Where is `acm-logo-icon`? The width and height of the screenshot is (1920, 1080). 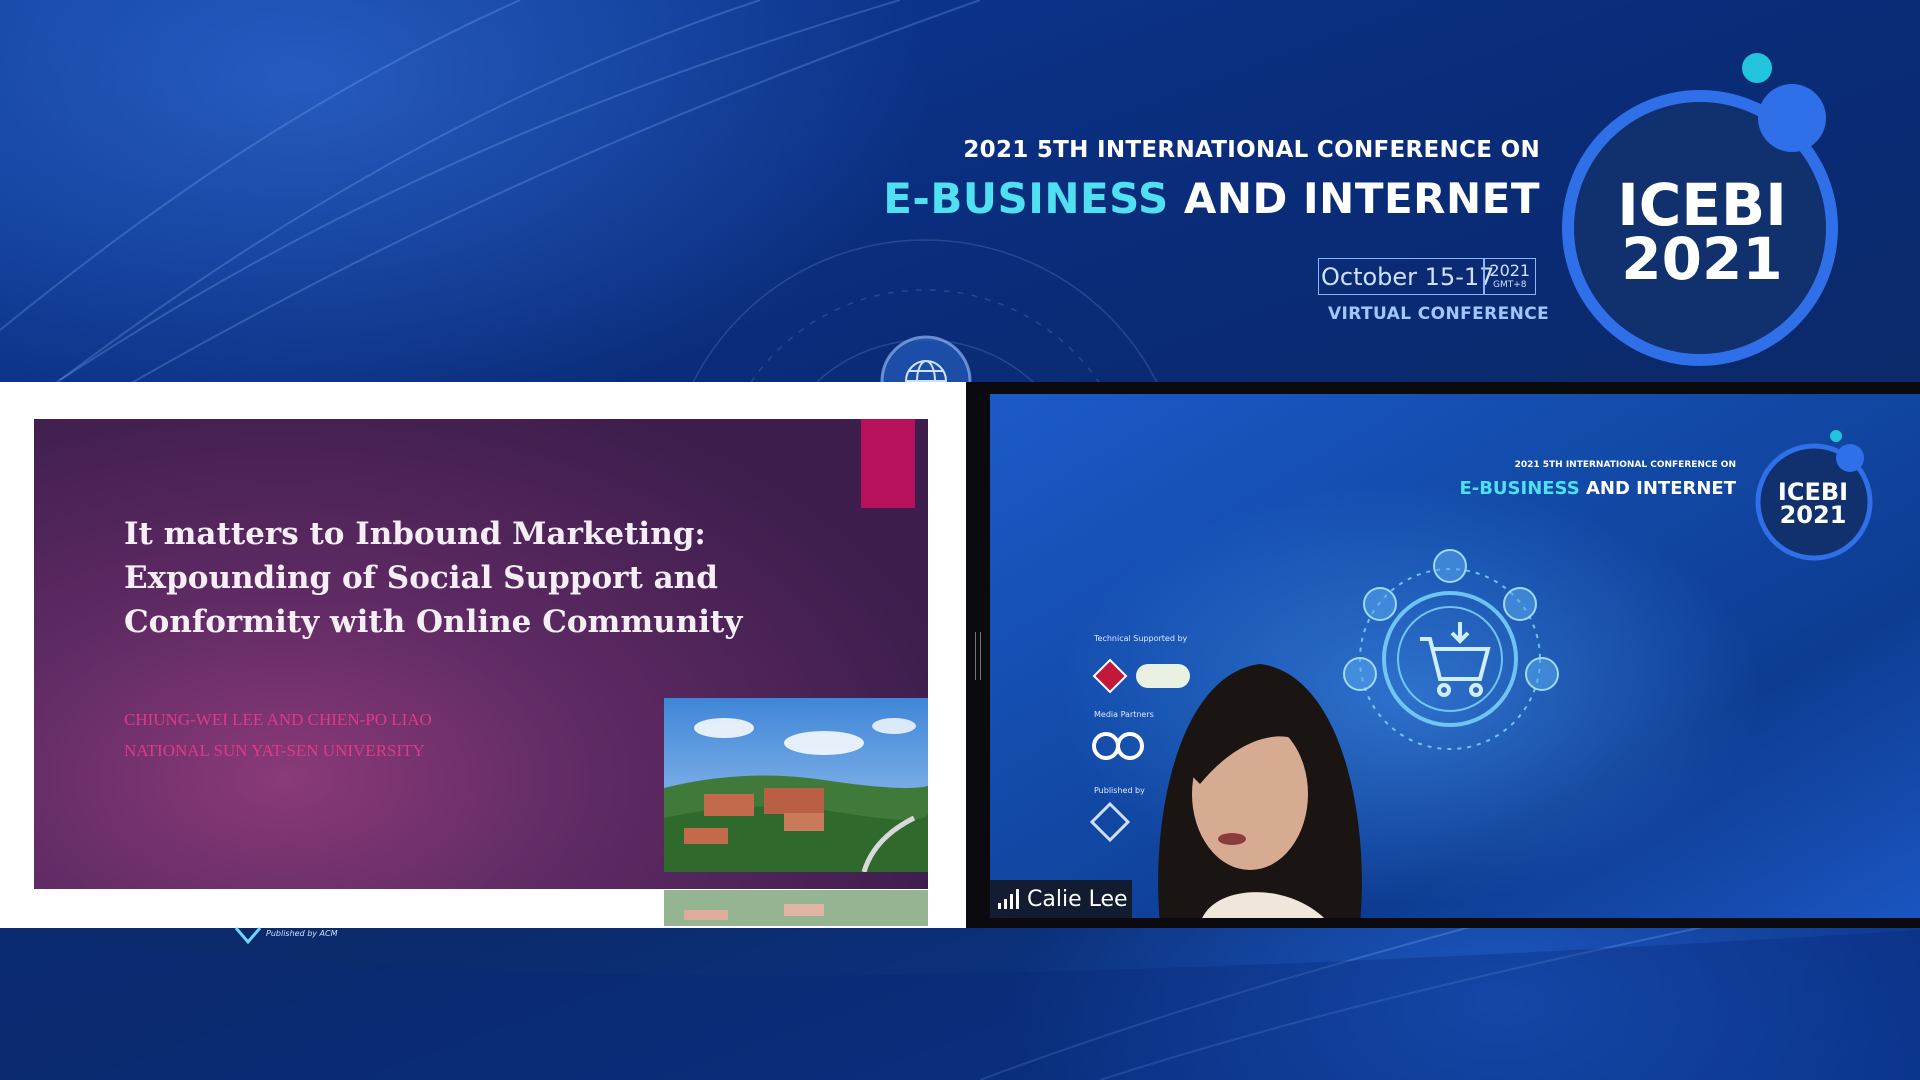
acm-logo-icon is located at coordinates (1110, 822).